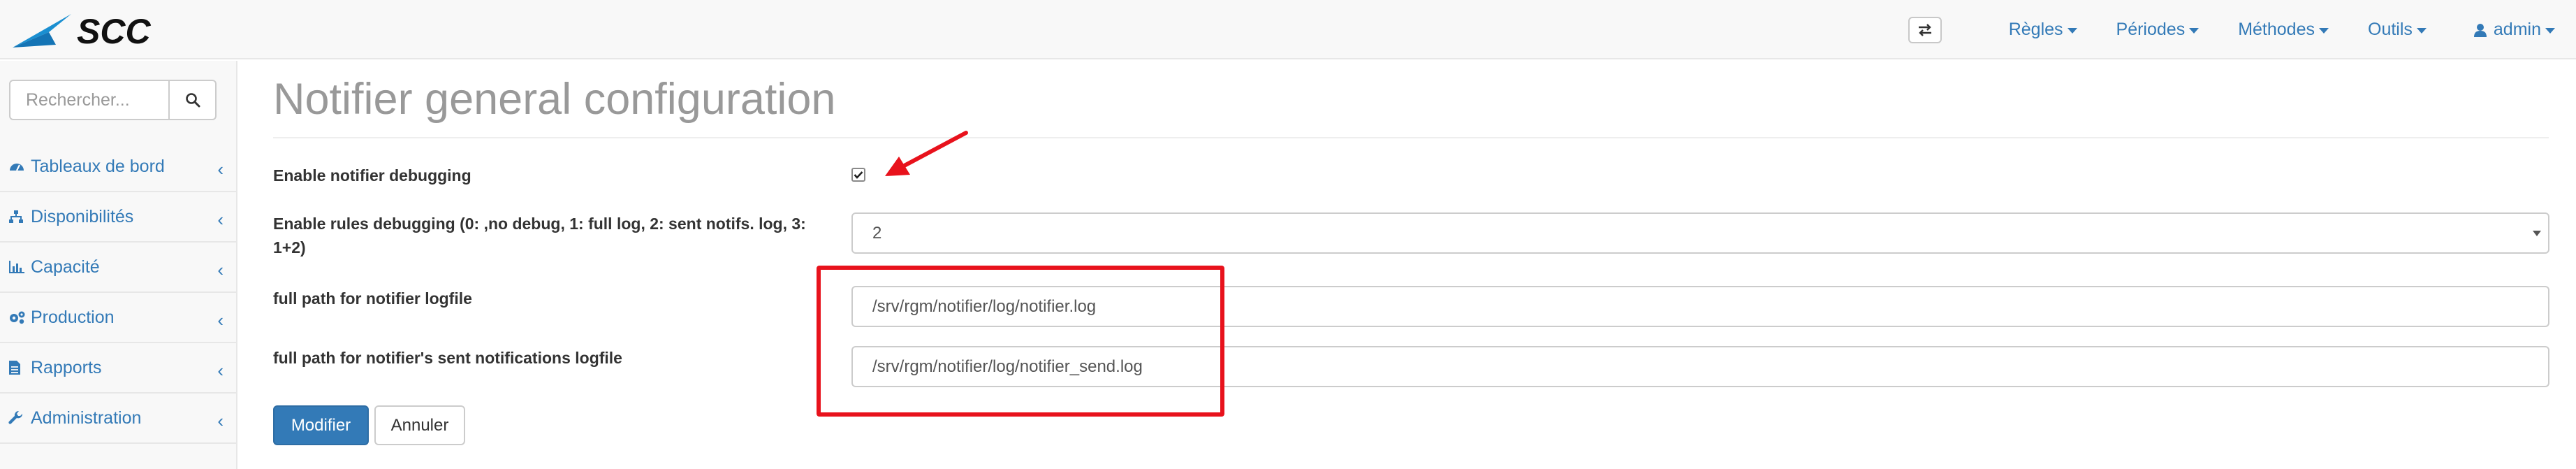 The image size is (2576, 469). I want to click on nav-periodes-dropdown: Périodes, so click(2158, 30).